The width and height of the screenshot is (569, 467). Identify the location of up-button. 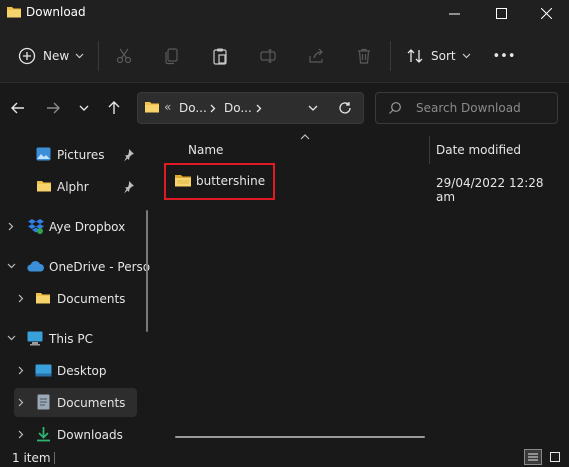
(114, 108).